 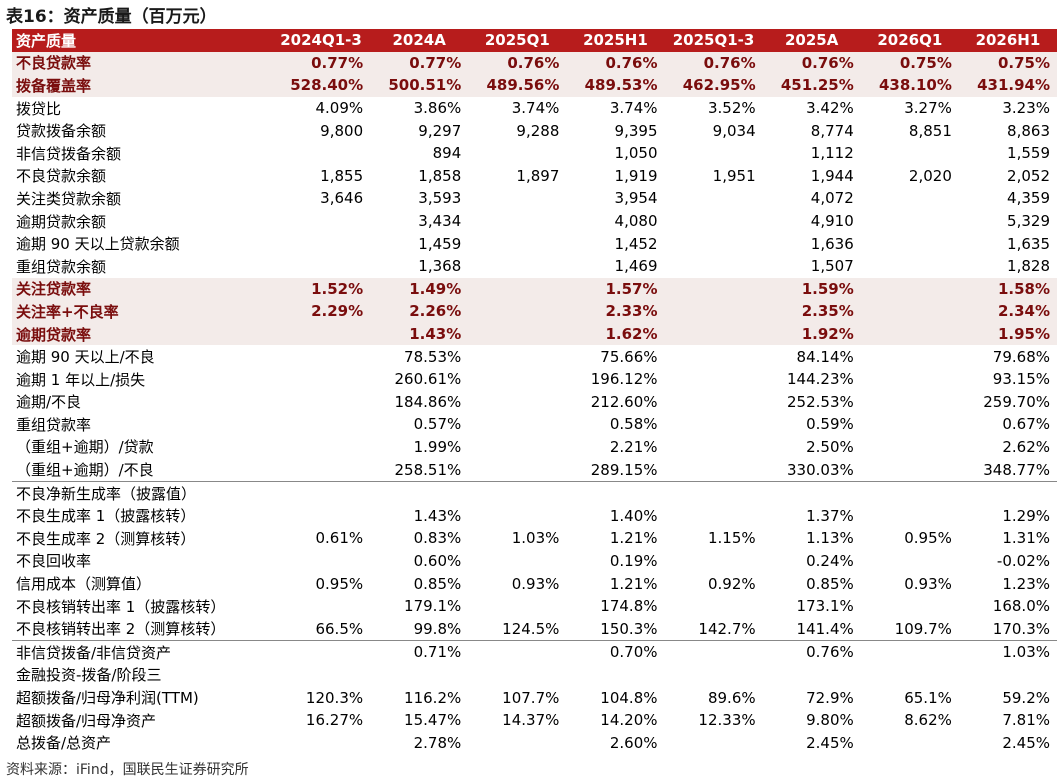 I want to click on value-cell: 78.53%, so click(x=433, y=356).